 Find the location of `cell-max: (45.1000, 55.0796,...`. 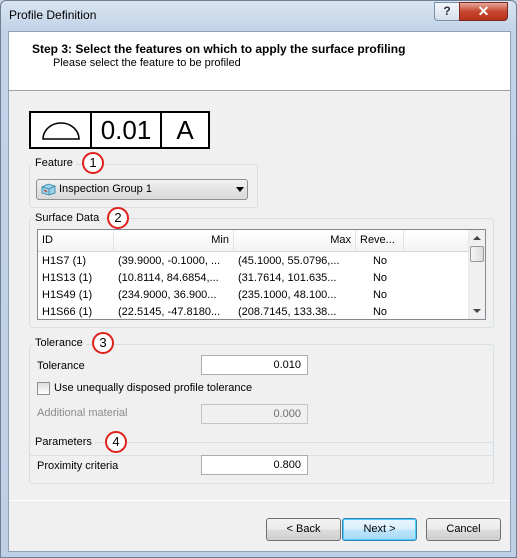

cell-max: (45.1000, 55.0796,... is located at coordinates (289, 261).